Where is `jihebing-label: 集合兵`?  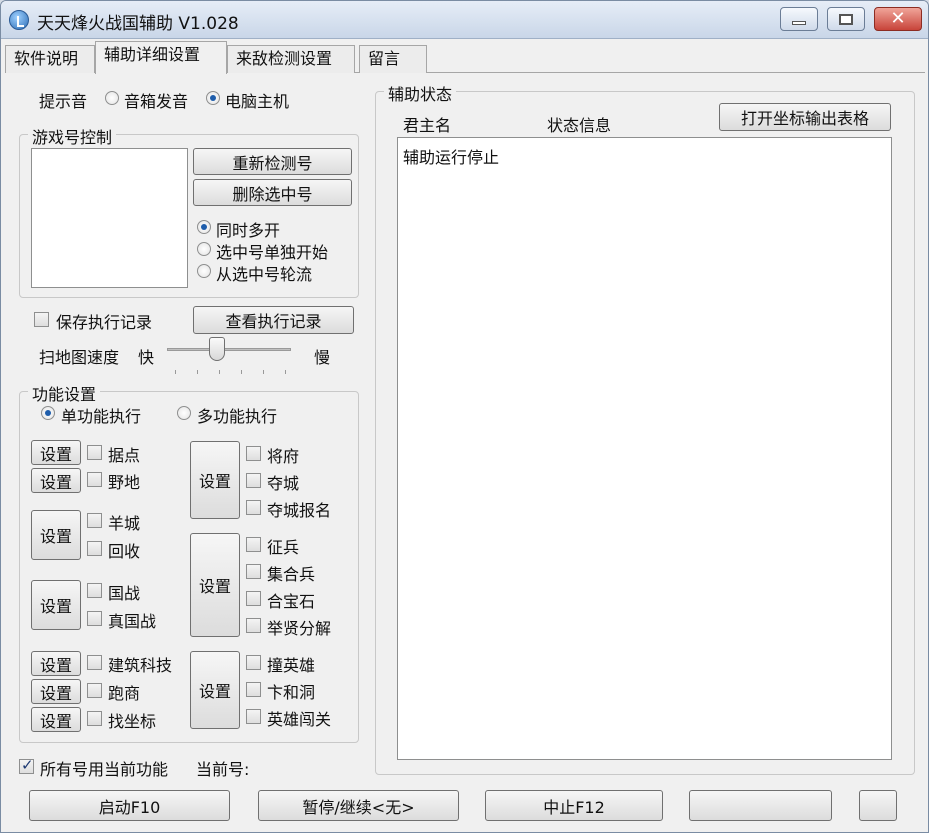 jihebing-label: 集合兵 is located at coordinates (291, 573).